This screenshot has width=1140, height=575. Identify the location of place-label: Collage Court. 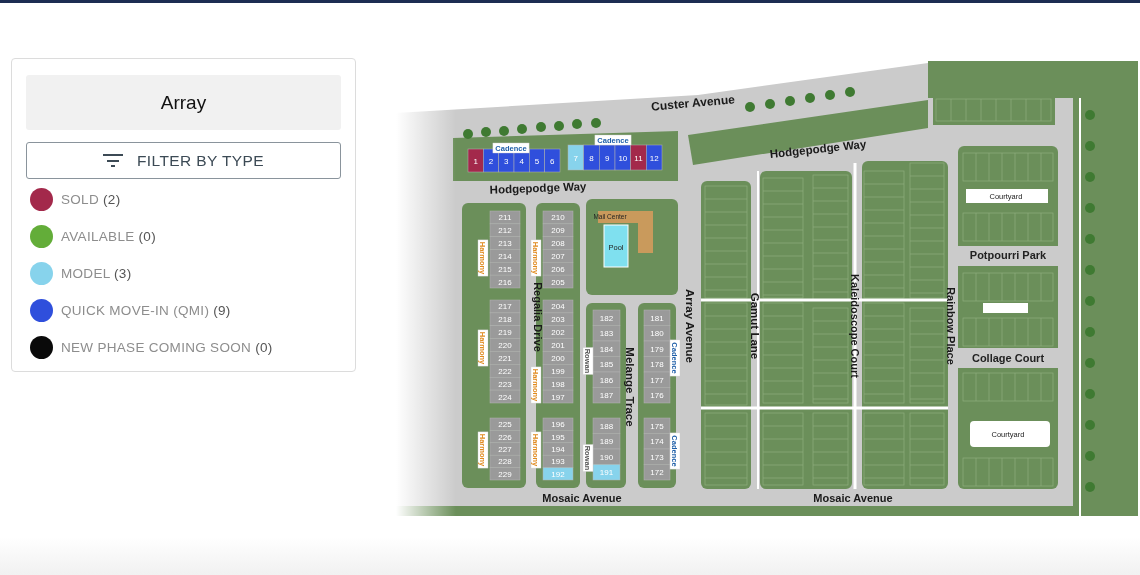
(1008, 358).